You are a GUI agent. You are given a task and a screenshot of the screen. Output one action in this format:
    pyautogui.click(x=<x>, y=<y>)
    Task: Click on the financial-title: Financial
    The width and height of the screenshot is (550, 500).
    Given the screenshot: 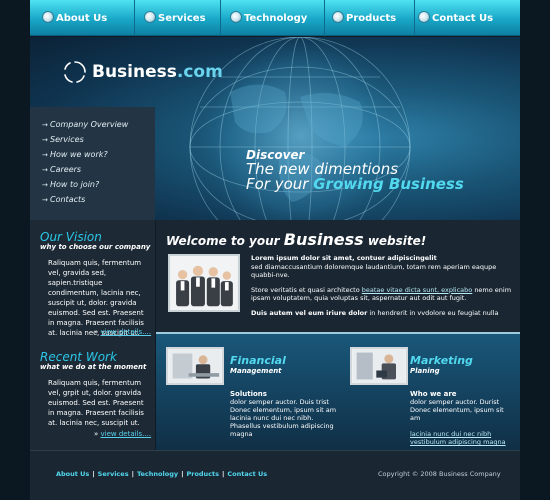 What is the action you would take?
    pyautogui.click(x=258, y=360)
    